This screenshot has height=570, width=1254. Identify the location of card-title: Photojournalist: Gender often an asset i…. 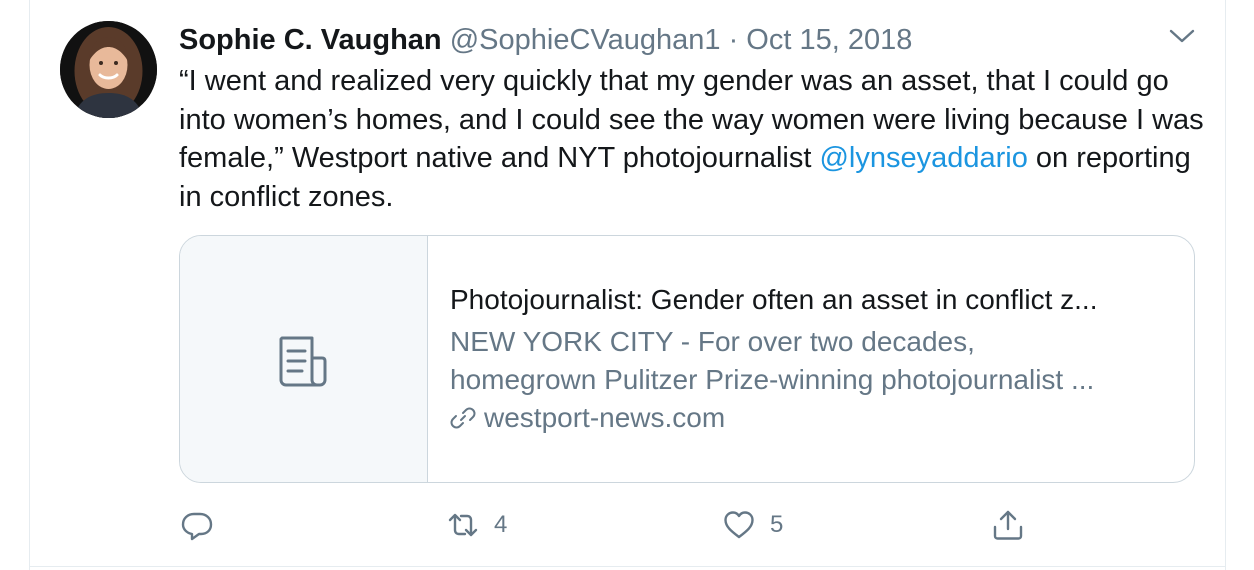
(774, 299).